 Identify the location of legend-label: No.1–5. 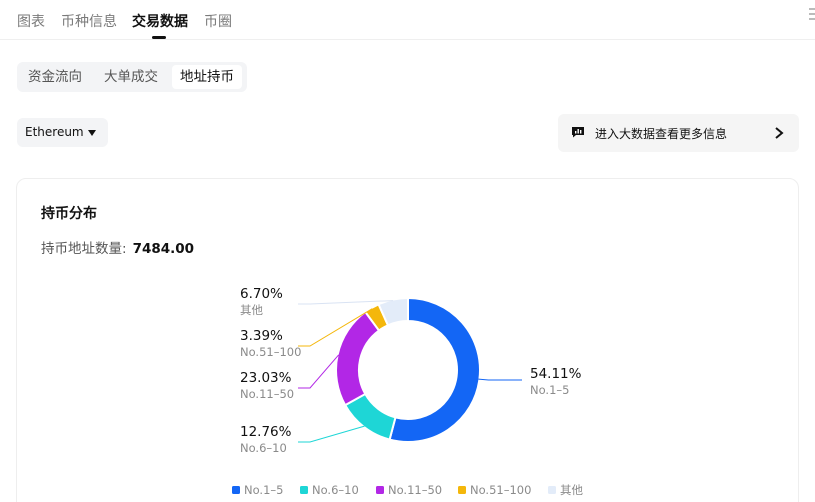
(263, 490).